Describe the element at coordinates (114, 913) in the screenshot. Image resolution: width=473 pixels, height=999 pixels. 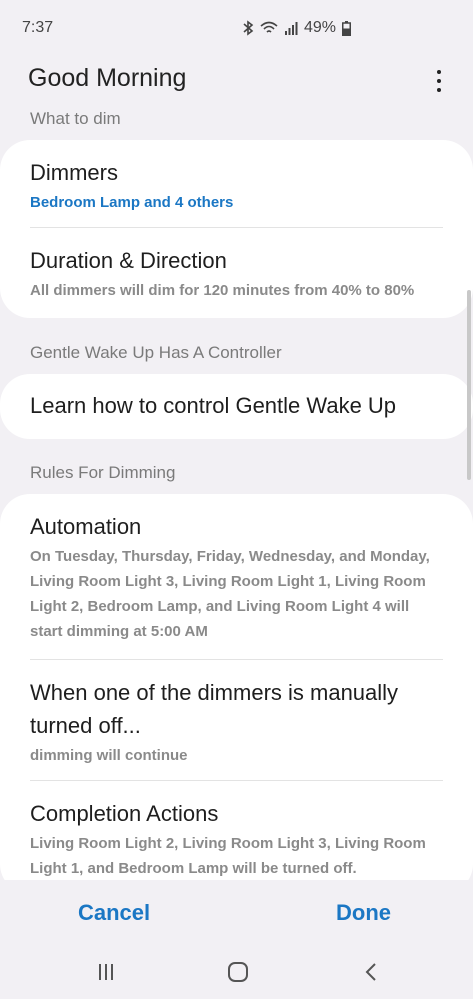
I see `cancel-button: Cancel` at that location.